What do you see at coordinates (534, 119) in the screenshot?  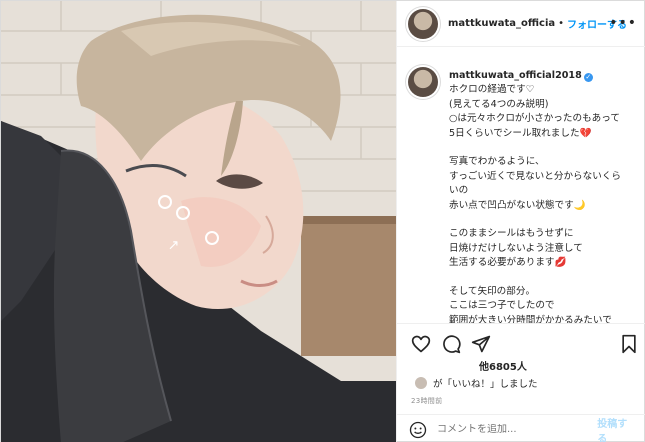 I see `caption-line: ○は元々ホクロが小さかったのもあって` at bounding box center [534, 119].